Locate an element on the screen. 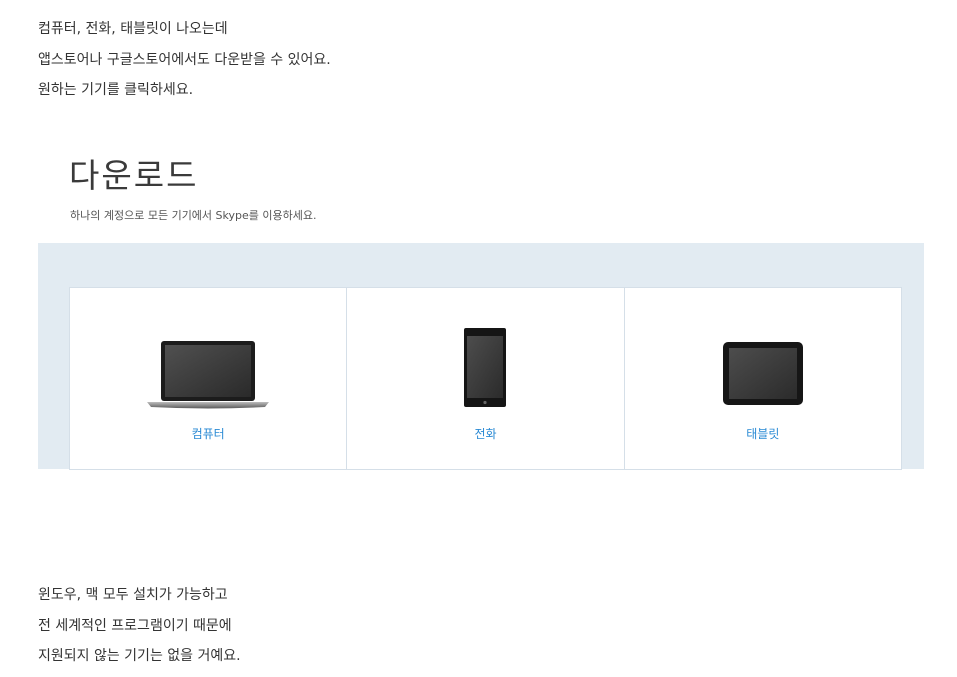  intro-line-2: 앱스토어나 구글스토어에서도 다운받을 수 있어요. is located at coordinates (184, 59).